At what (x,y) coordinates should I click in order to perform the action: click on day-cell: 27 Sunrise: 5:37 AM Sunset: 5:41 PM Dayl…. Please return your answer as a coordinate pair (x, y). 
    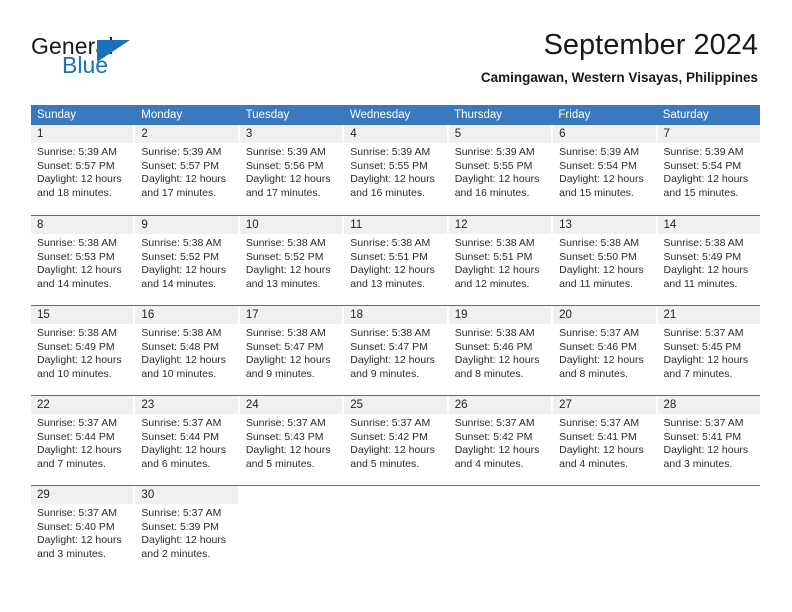
    Looking at the image, I should click on (605, 440).